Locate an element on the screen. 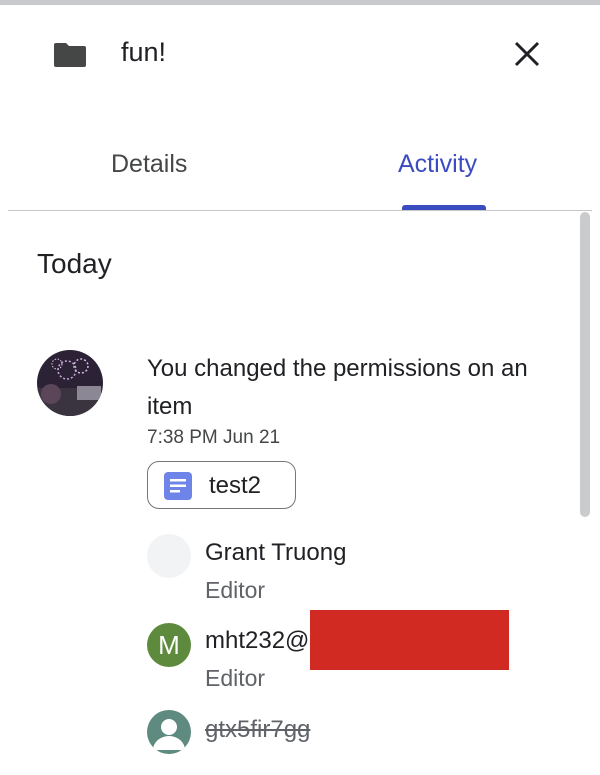 This screenshot has width=600, height=775. section-title-today: Today is located at coordinates (74, 263).